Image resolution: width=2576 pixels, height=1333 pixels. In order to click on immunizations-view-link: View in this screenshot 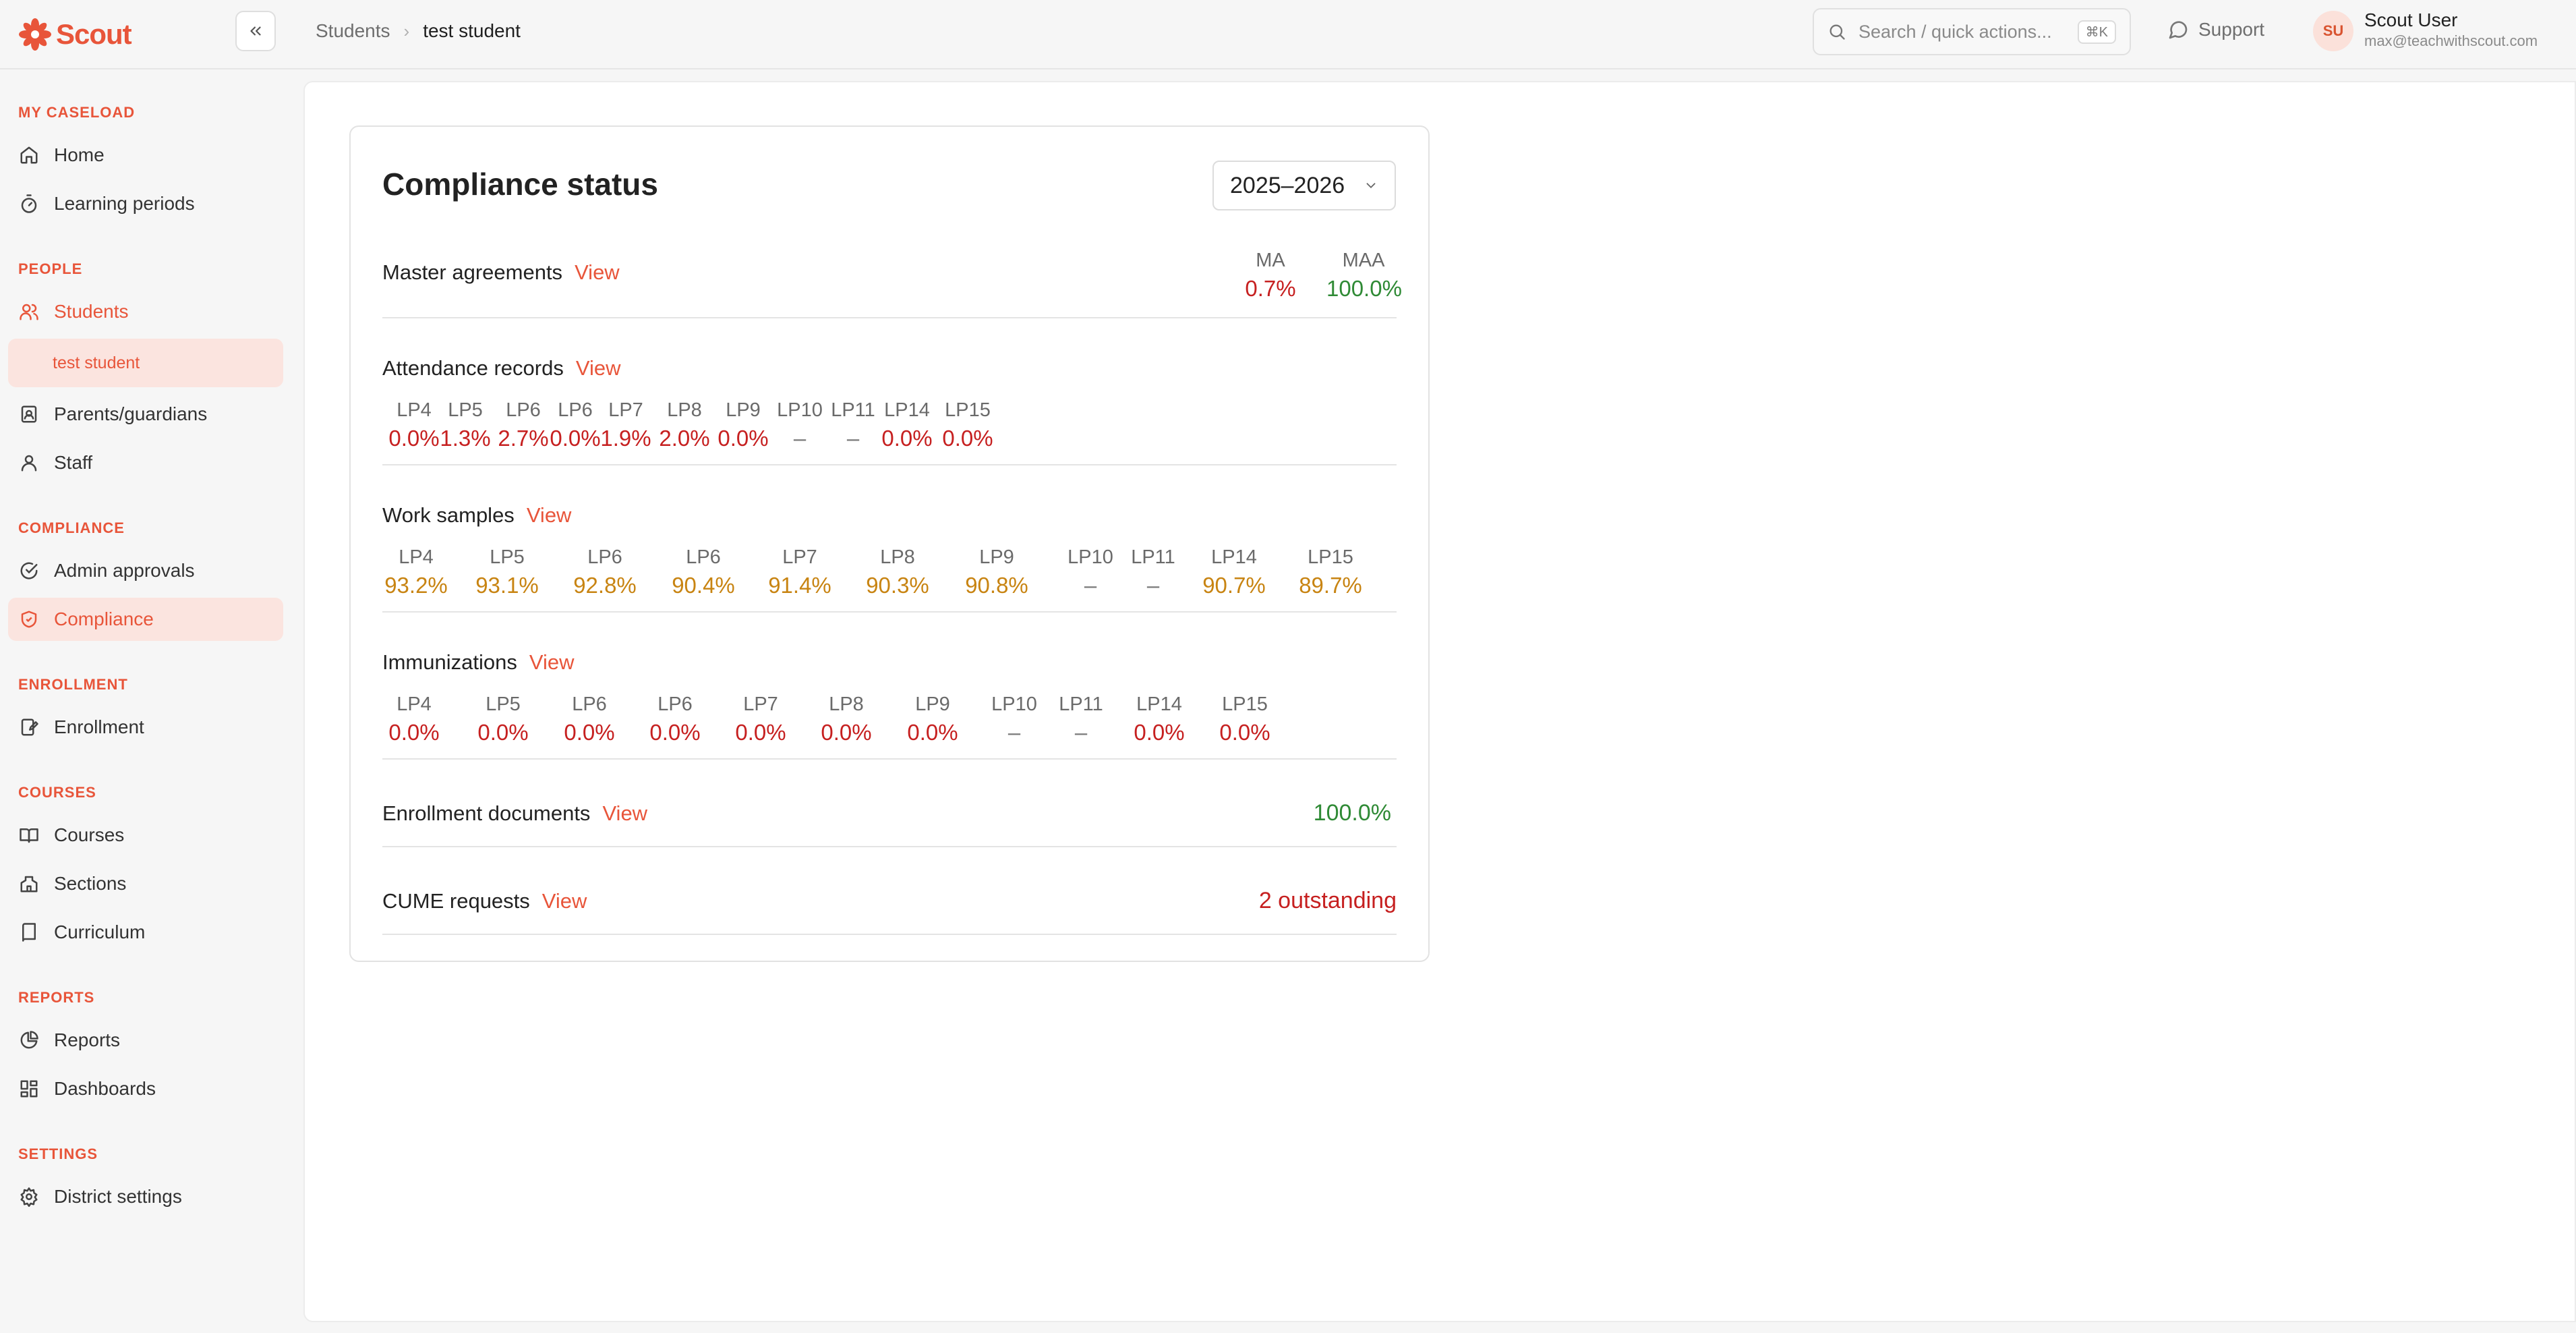, I will do `click(552, 662)`.